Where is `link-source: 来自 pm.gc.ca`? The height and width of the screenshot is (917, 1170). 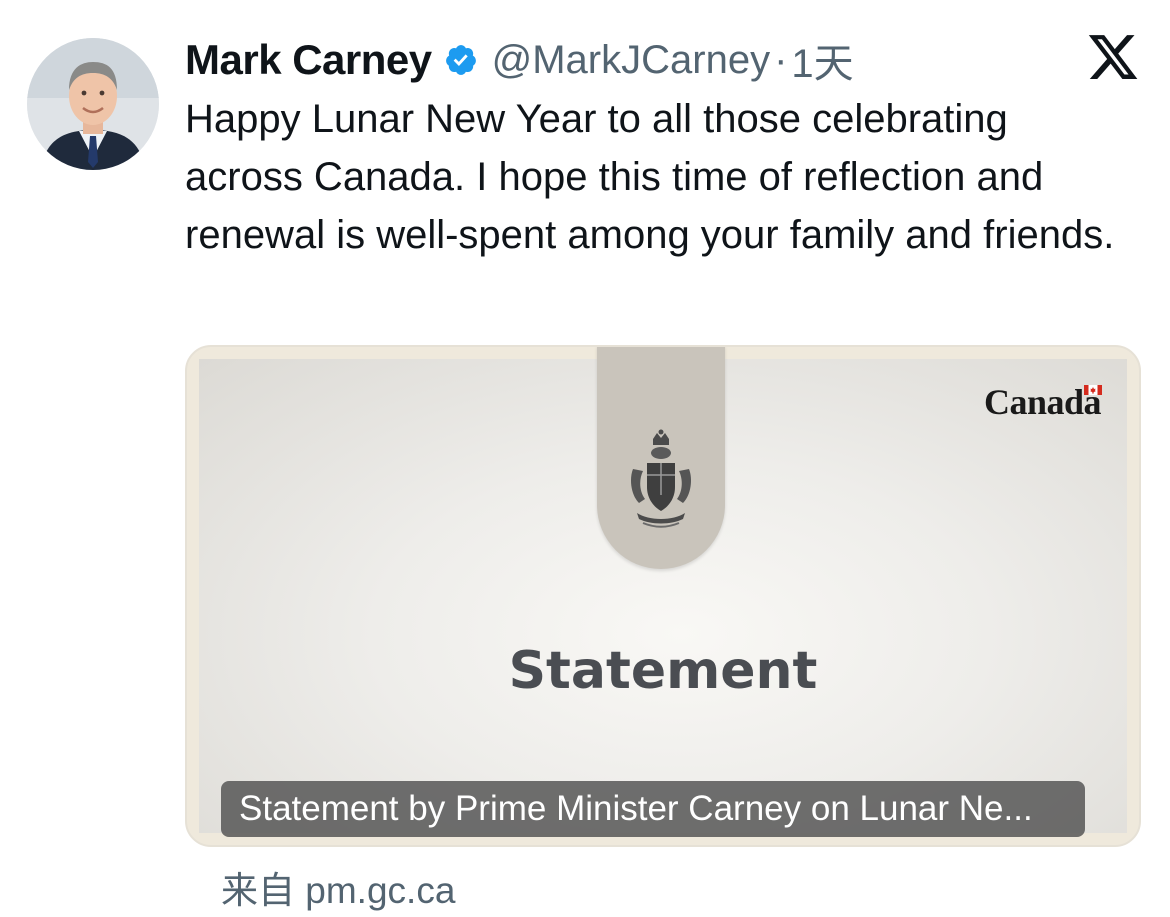
link-source: 来自 pm.gc.ca is located at coordinates (338, 887).